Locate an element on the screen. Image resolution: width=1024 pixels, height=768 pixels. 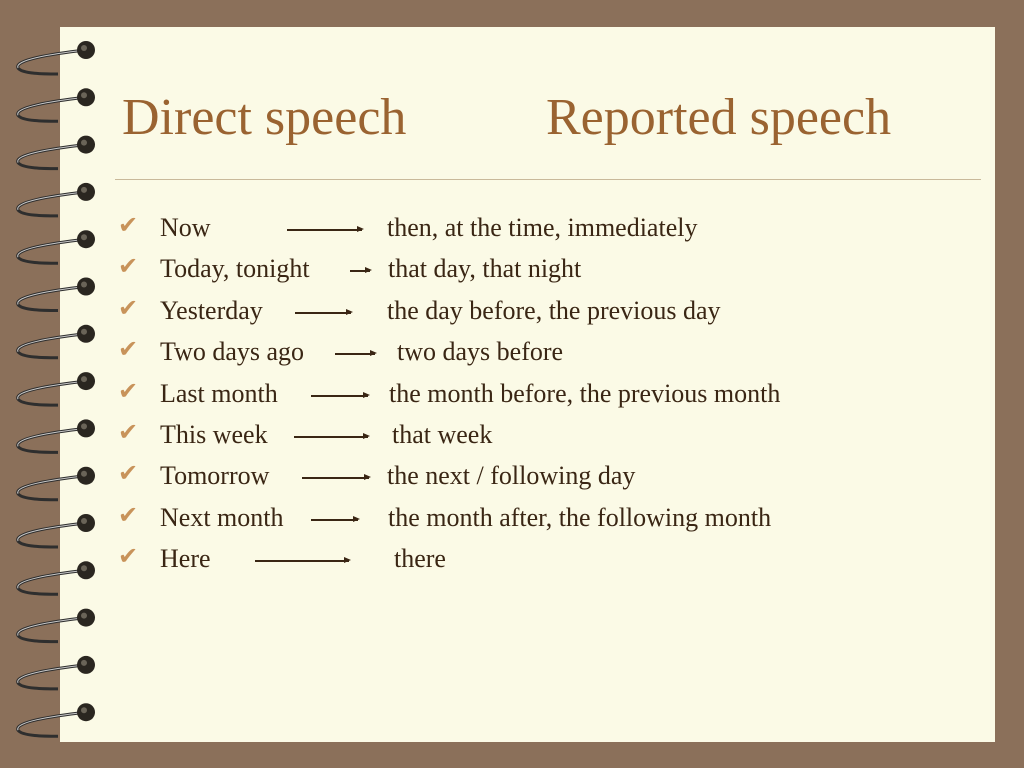
reported-speech-term: the next / following day is located at coordinates (511, 475).